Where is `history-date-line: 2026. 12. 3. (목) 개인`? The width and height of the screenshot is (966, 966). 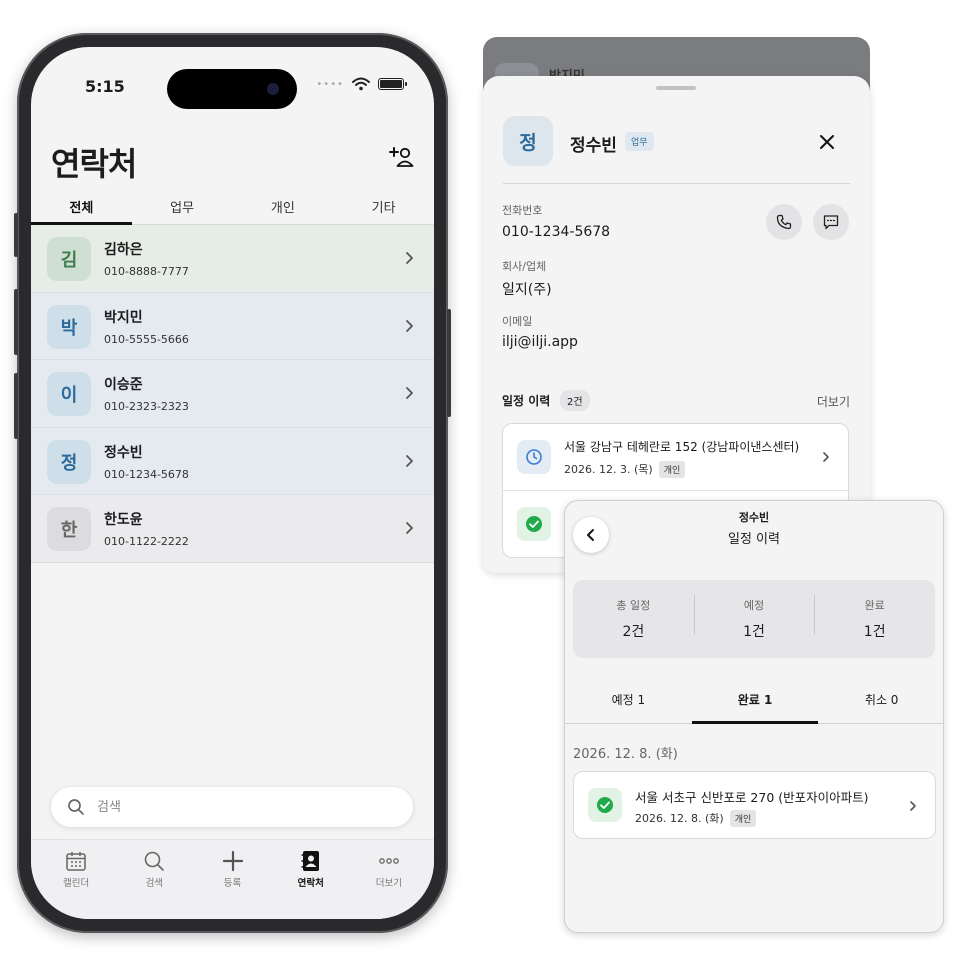
history-date-line: 2026. 12. 3. (목) 개인 is located at coordinates (625, 469).